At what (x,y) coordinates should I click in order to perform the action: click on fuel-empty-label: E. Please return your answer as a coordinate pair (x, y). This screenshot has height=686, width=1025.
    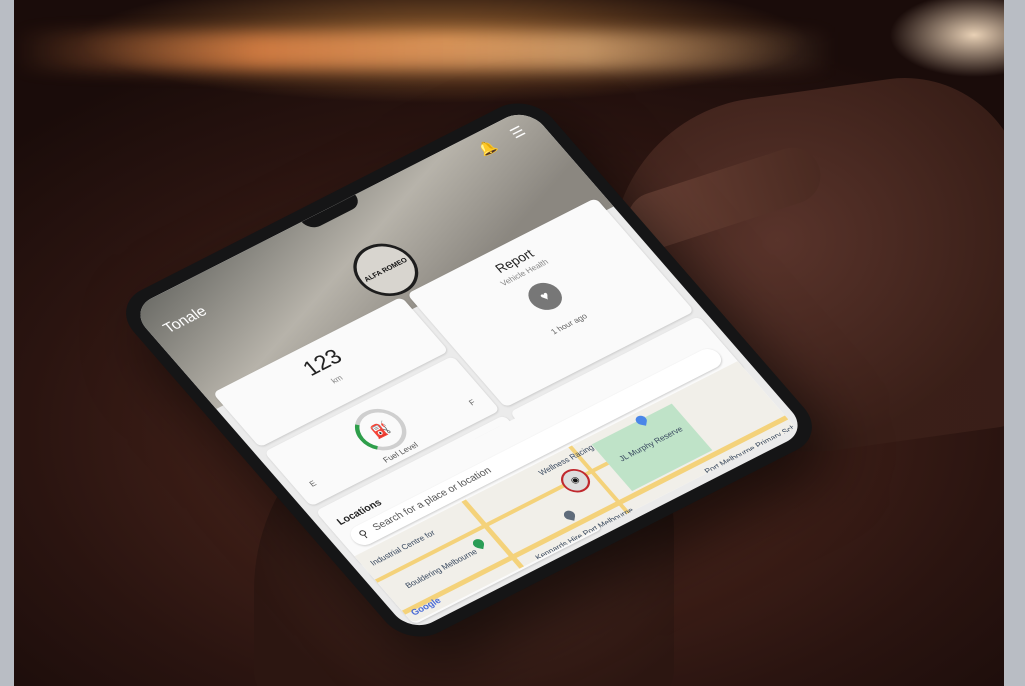
    Looking at the image, I should click on (313, 484).